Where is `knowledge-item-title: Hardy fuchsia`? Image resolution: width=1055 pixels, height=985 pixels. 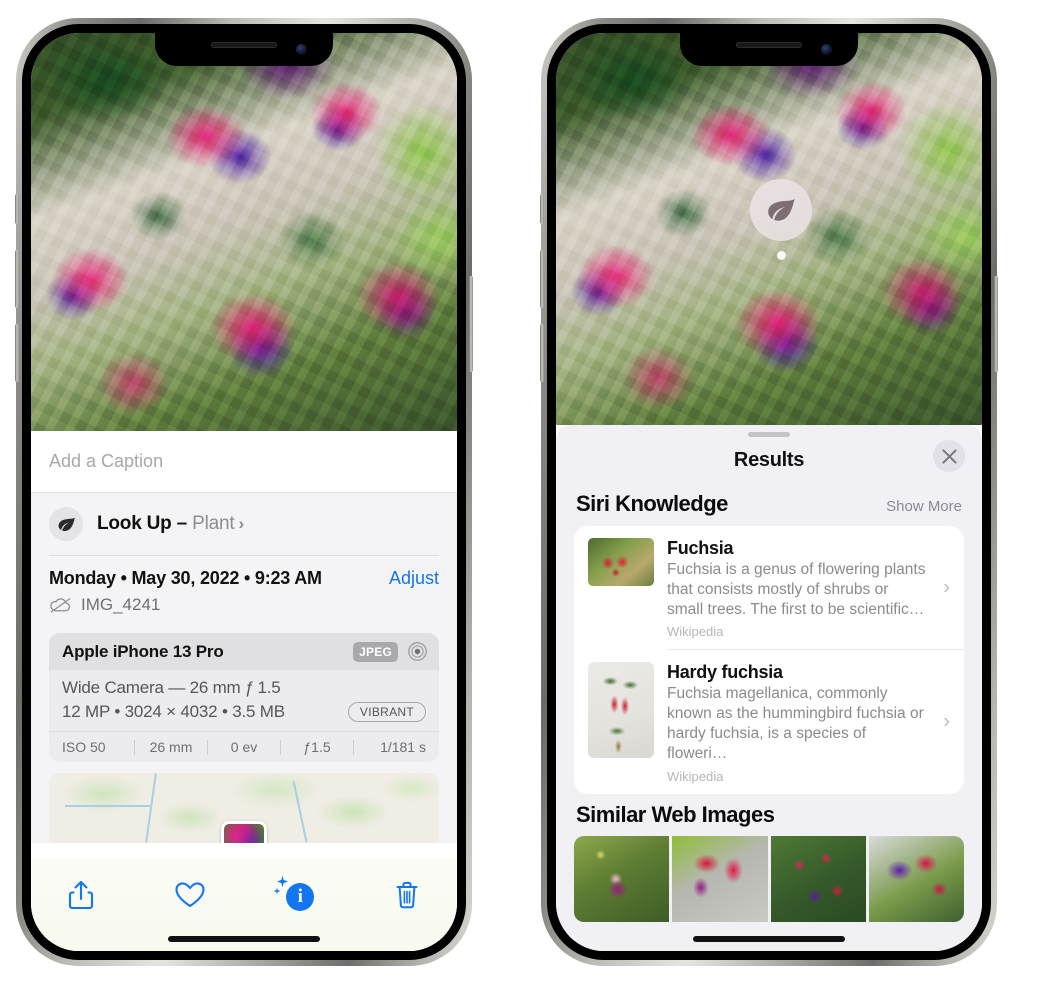
knowledge-item-title: Hardy fuchsia is located at coordinates (725, 672).